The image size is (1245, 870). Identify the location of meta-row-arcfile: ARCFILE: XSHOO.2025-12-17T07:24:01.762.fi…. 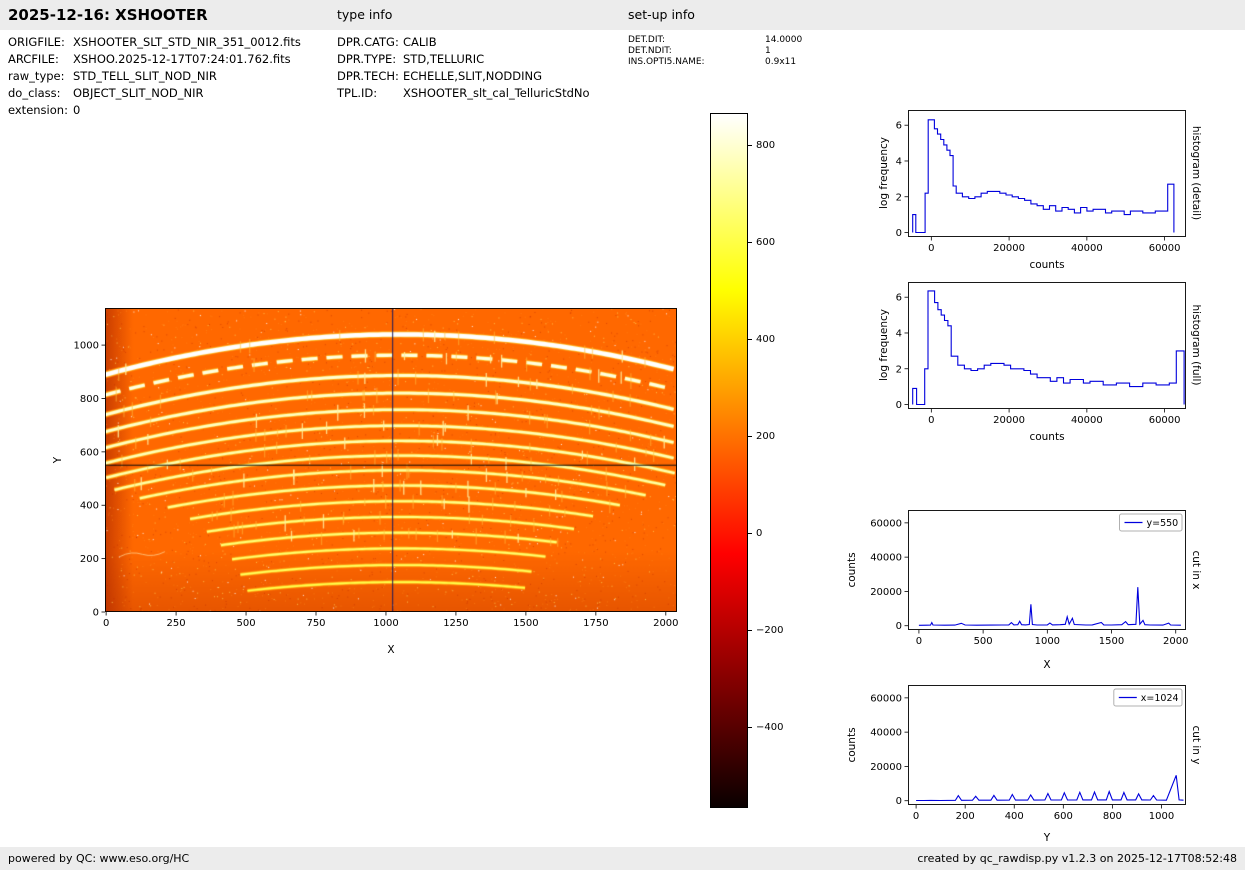
(154, 59).